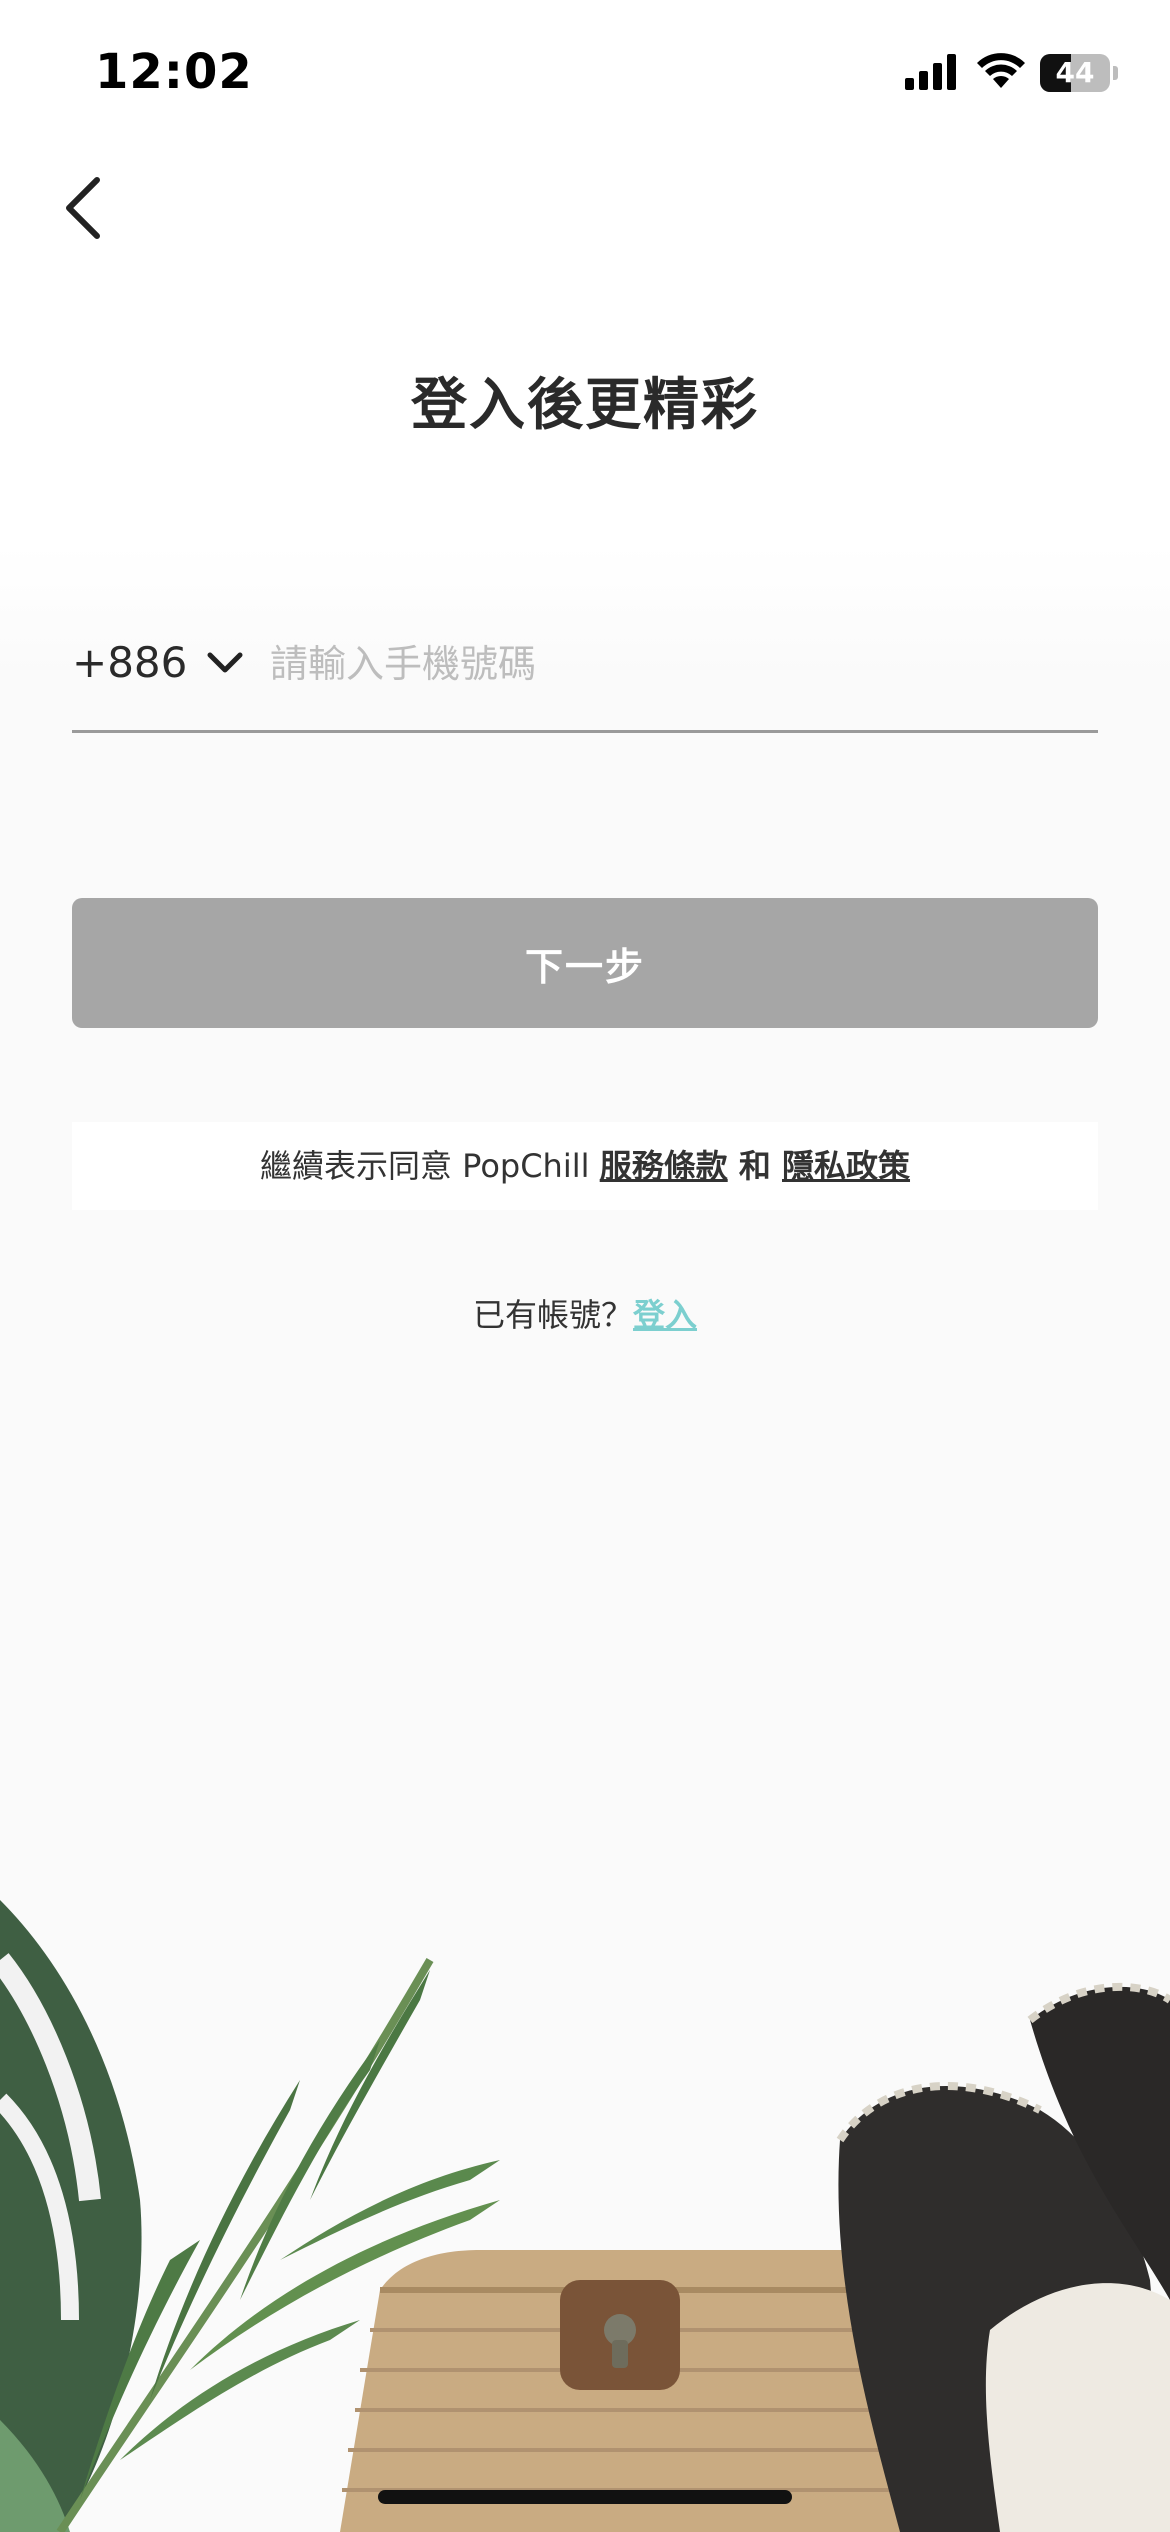 The image size is (1170, 2532). I want to click on page-title: 登入後更精彩, so click(585, 405).